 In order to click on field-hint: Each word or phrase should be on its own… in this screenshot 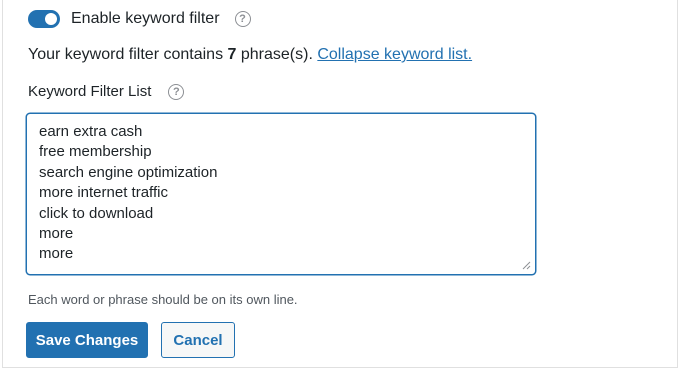, I will do `click(163, 299)`.